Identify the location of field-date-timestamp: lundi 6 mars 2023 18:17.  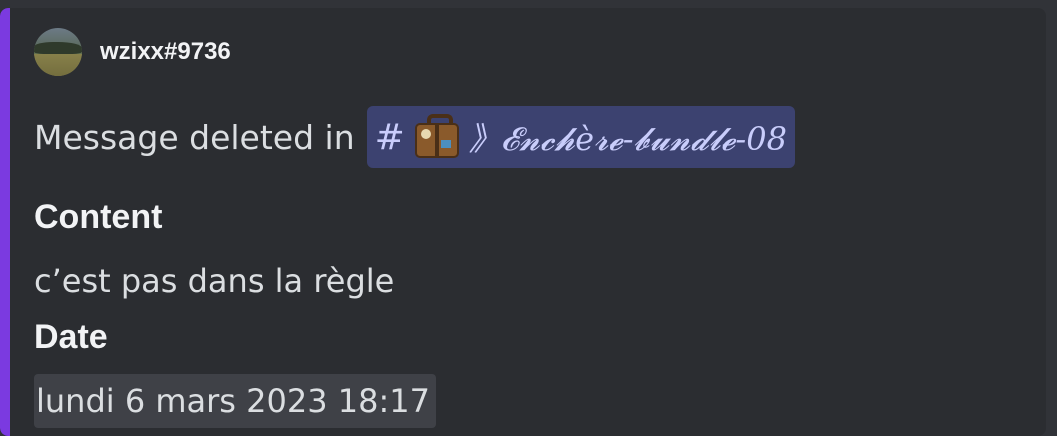
(235, 401).